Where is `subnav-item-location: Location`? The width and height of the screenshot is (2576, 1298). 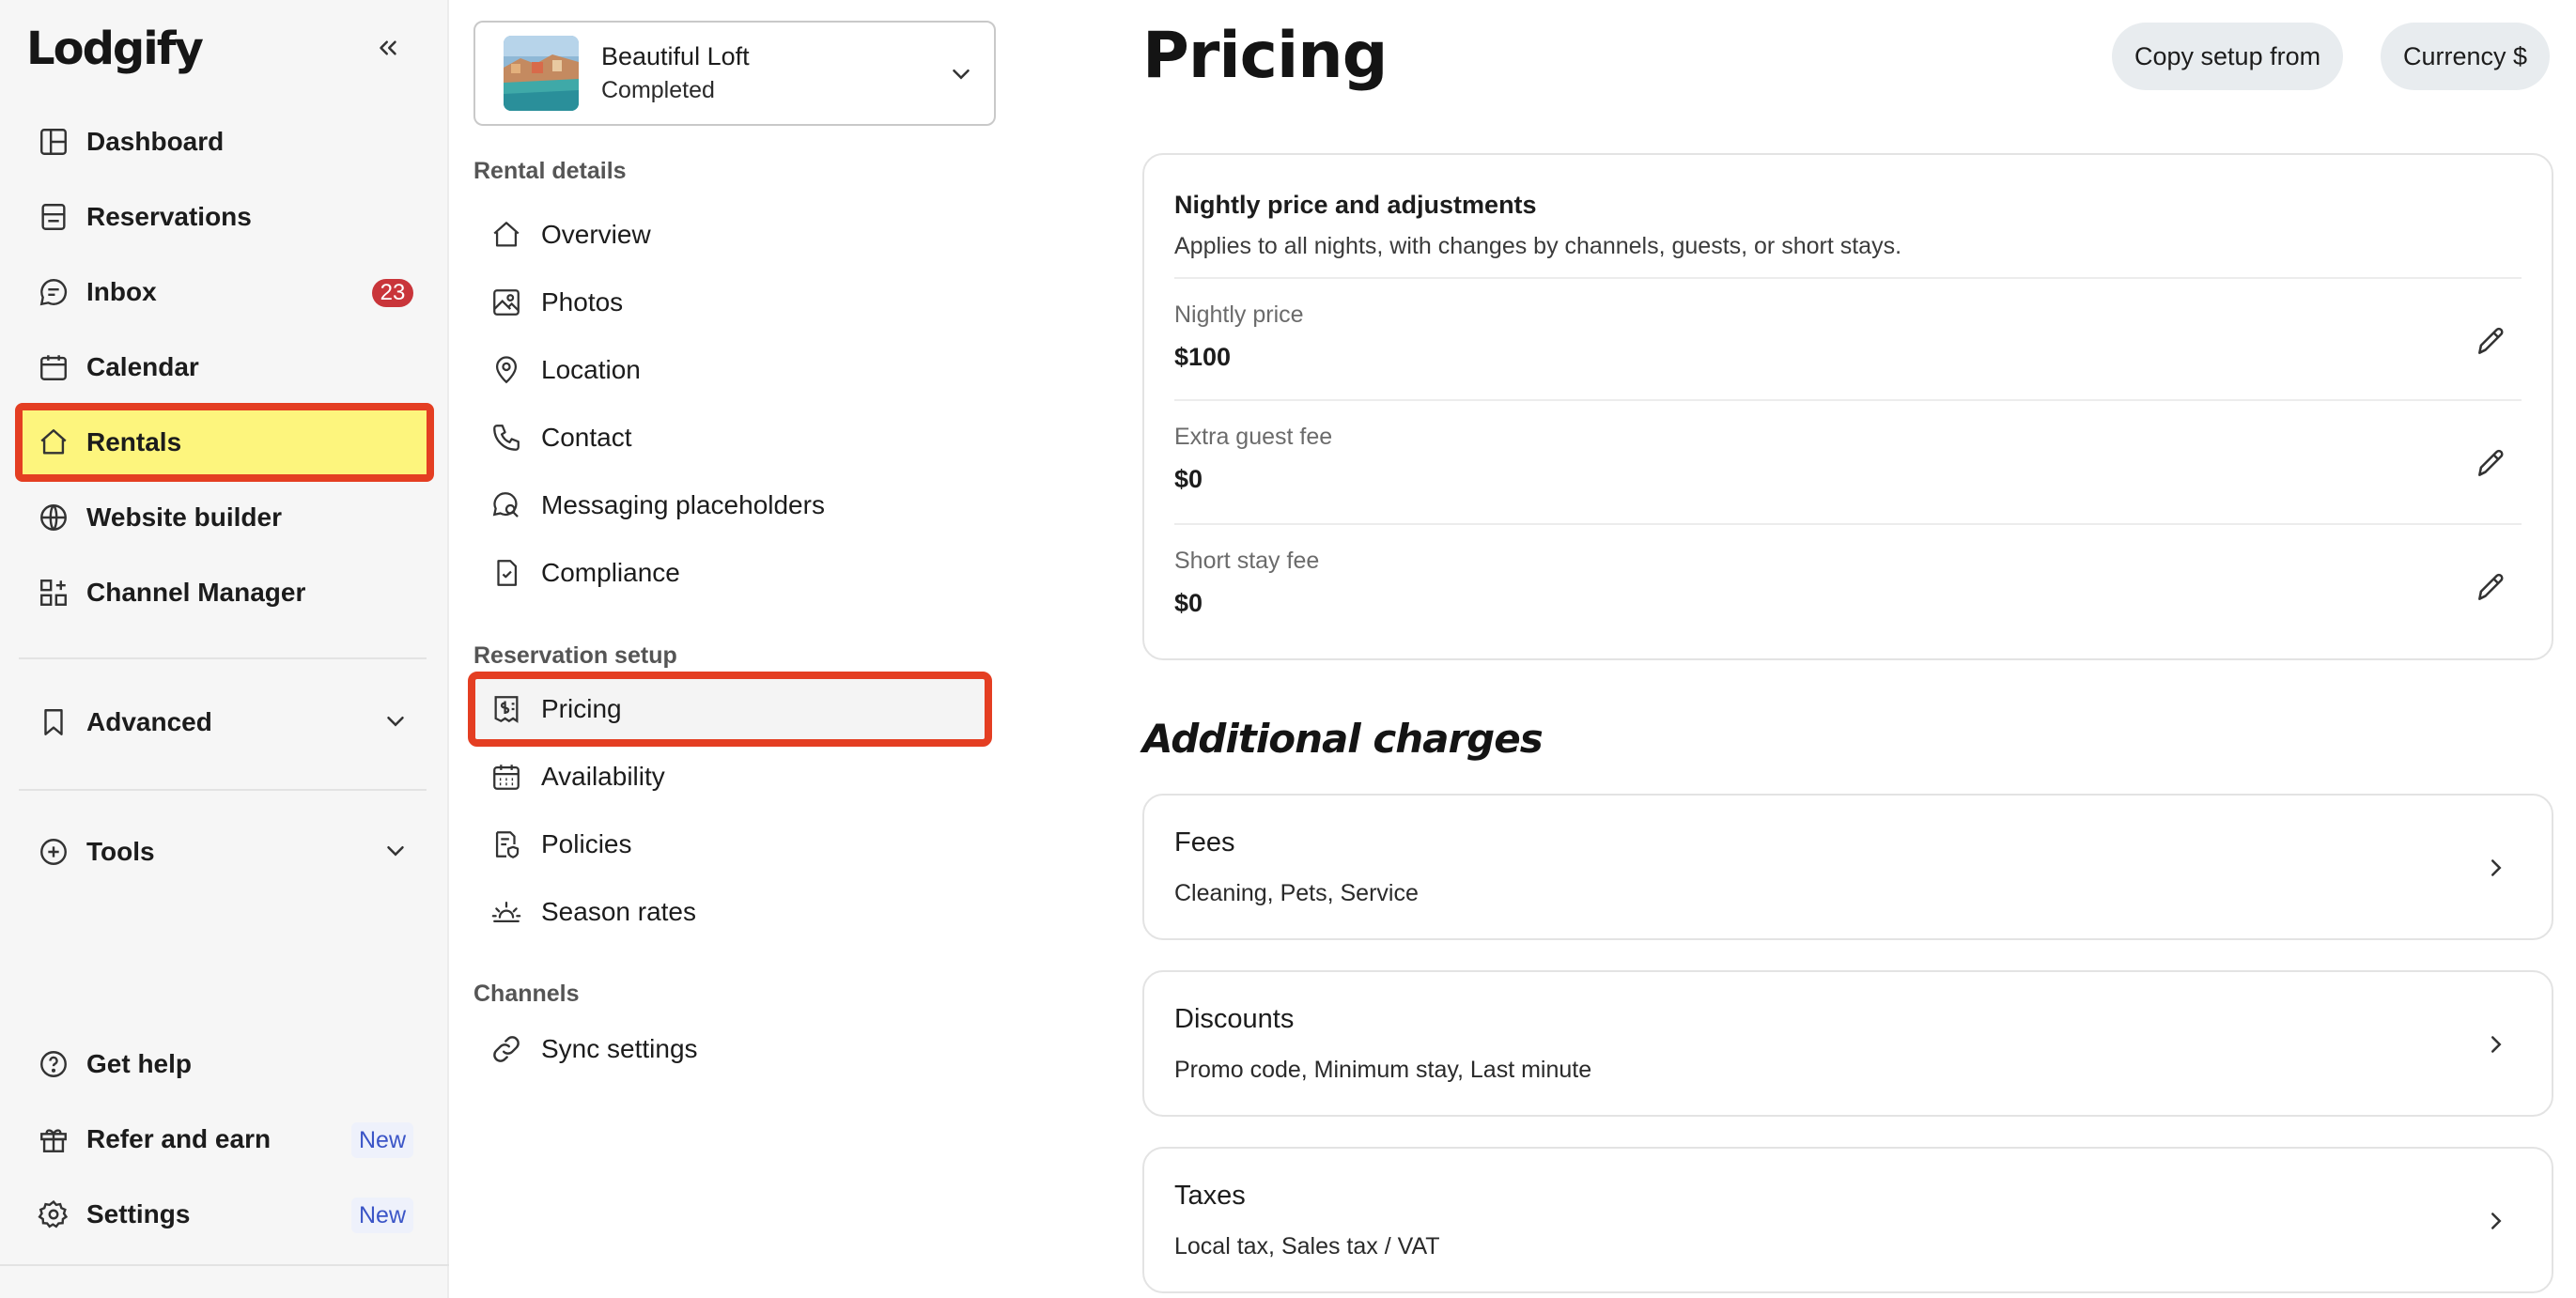
subnav-item-location: Location is located at coordinates (729, 370).